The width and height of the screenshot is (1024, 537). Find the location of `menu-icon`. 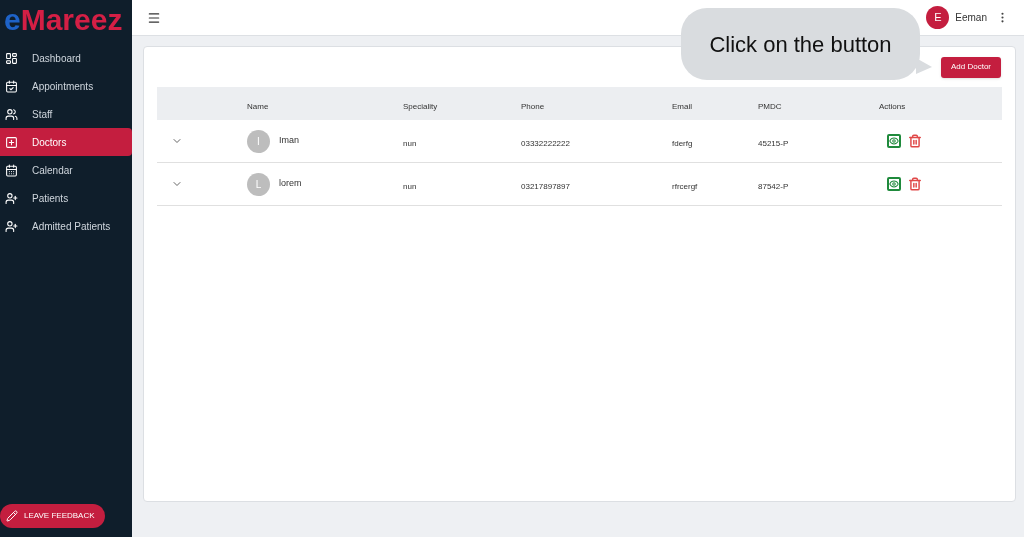

menu-icon is located at coordinates (154, 17).